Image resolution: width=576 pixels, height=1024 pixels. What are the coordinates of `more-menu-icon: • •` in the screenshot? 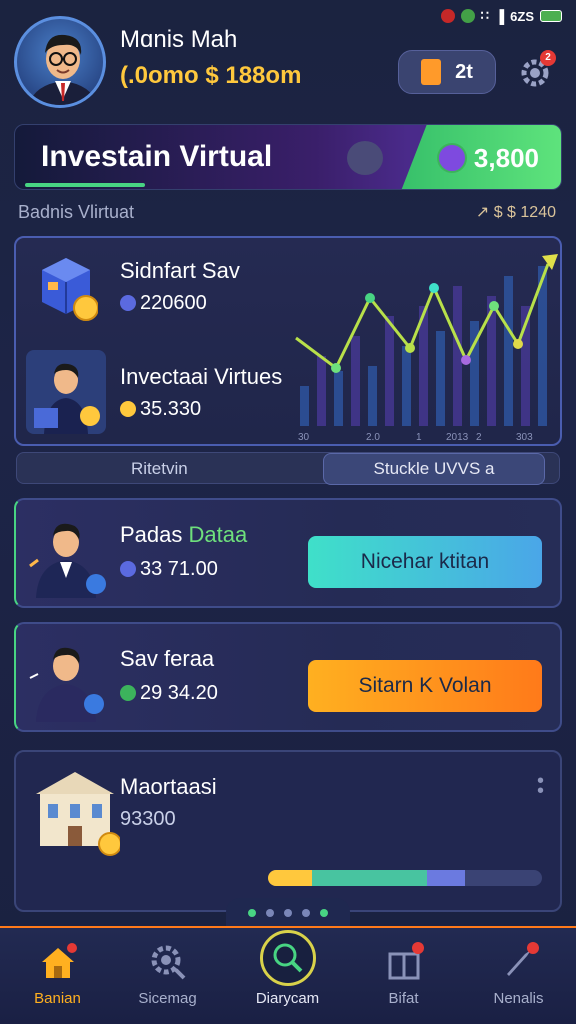 It's located at (540, 786).